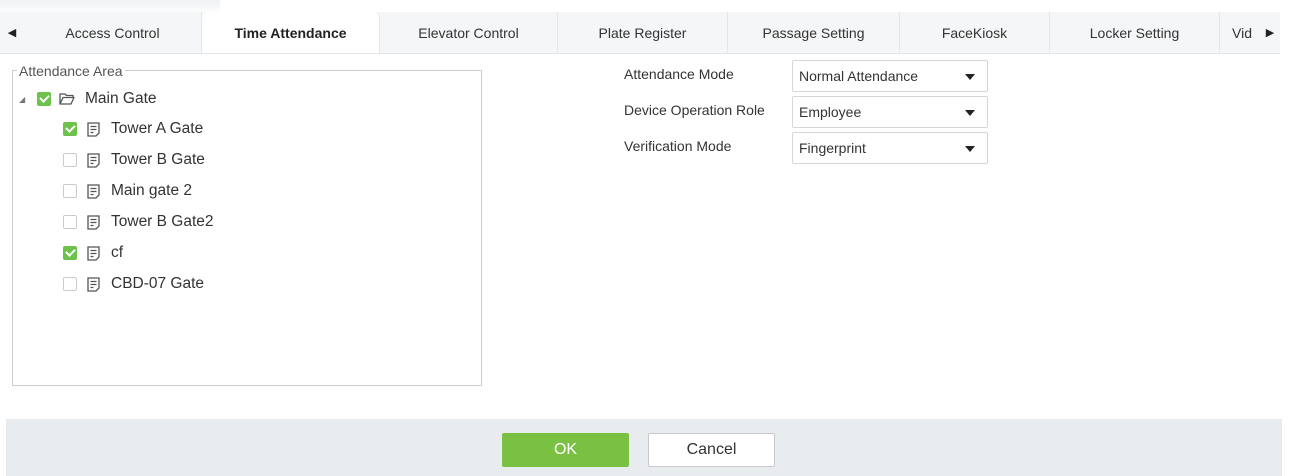  I want to click on tree-node-label: Tower A Gate, so click(157, 128).